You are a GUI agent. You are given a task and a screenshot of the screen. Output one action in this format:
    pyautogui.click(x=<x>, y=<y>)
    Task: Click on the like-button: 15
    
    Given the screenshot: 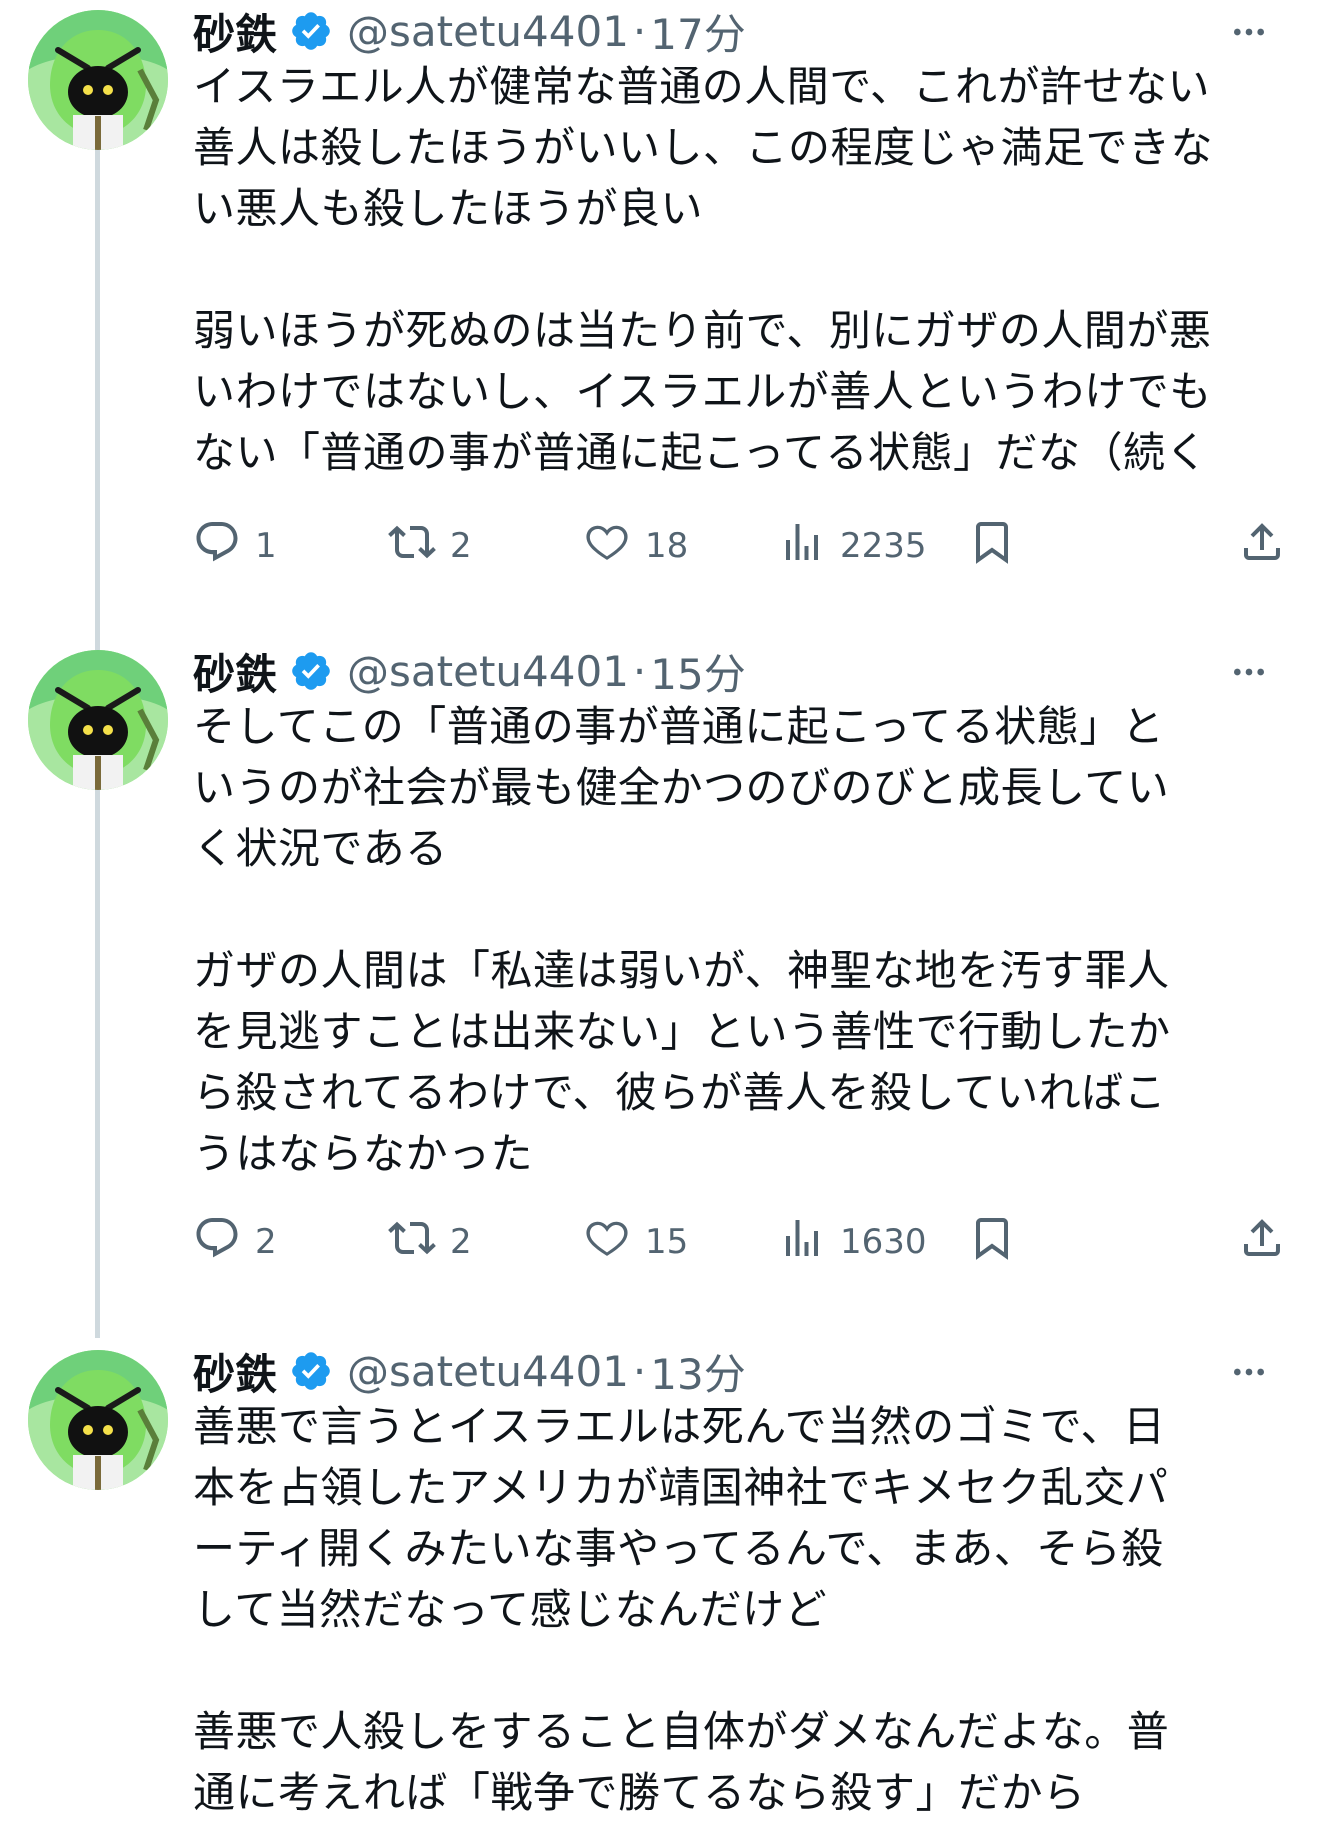 What is the action you would take?
    pyautogui.click(x=635, y=1242)
    